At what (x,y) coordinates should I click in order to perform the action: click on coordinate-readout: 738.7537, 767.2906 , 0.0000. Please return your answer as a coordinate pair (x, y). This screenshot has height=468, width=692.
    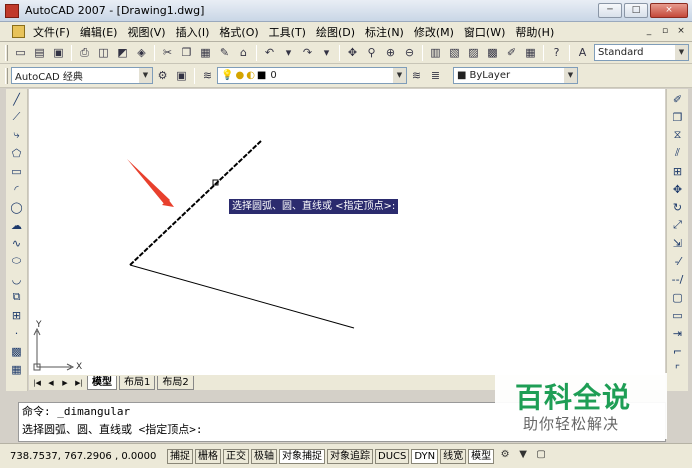
    Looking at the image, I should click on (87, 456).